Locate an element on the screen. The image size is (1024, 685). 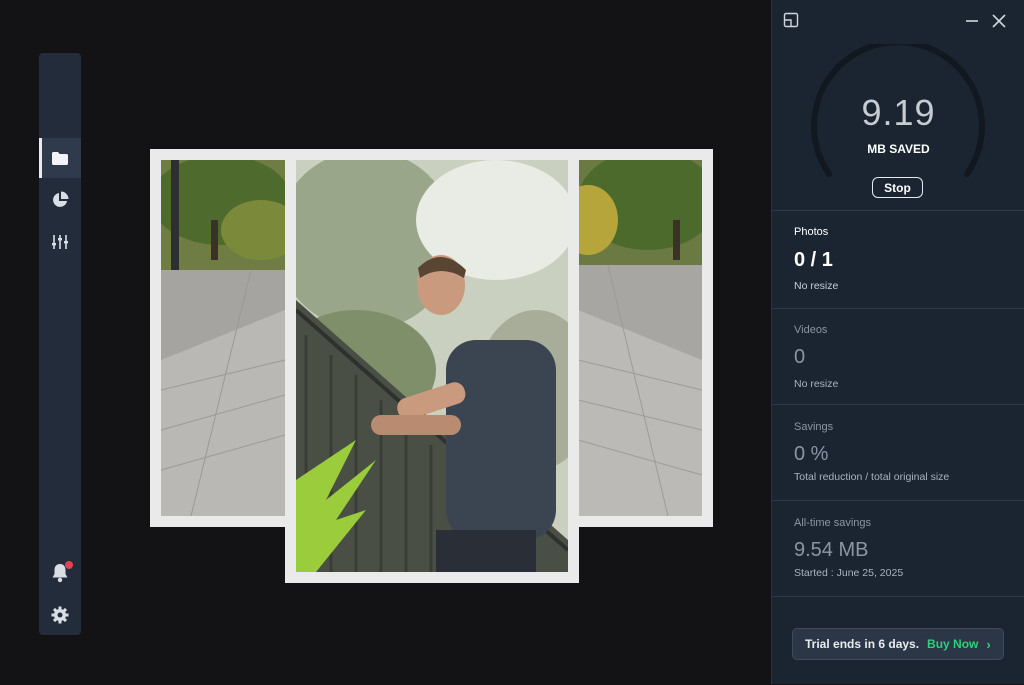
trial-text: Trial ends in 6 days. is located at coordinates (862, 644).